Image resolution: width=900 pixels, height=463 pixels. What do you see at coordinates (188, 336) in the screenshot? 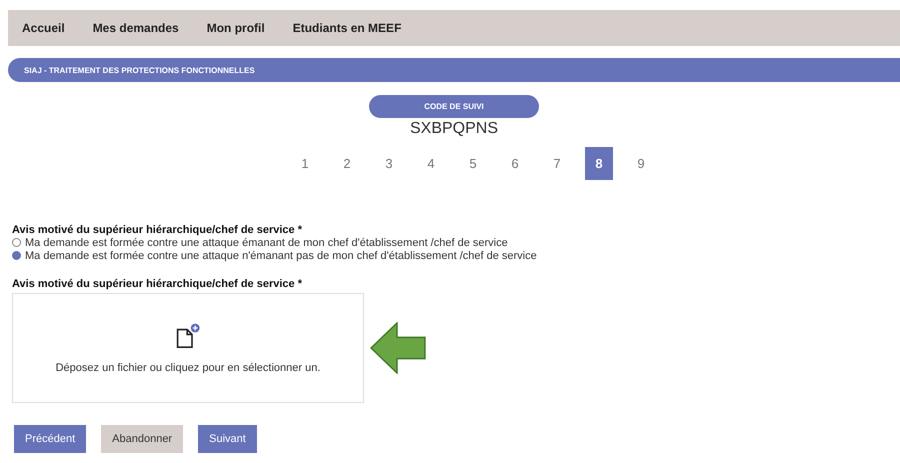
I see `file-add-icon` at bounding box center [188, 336].